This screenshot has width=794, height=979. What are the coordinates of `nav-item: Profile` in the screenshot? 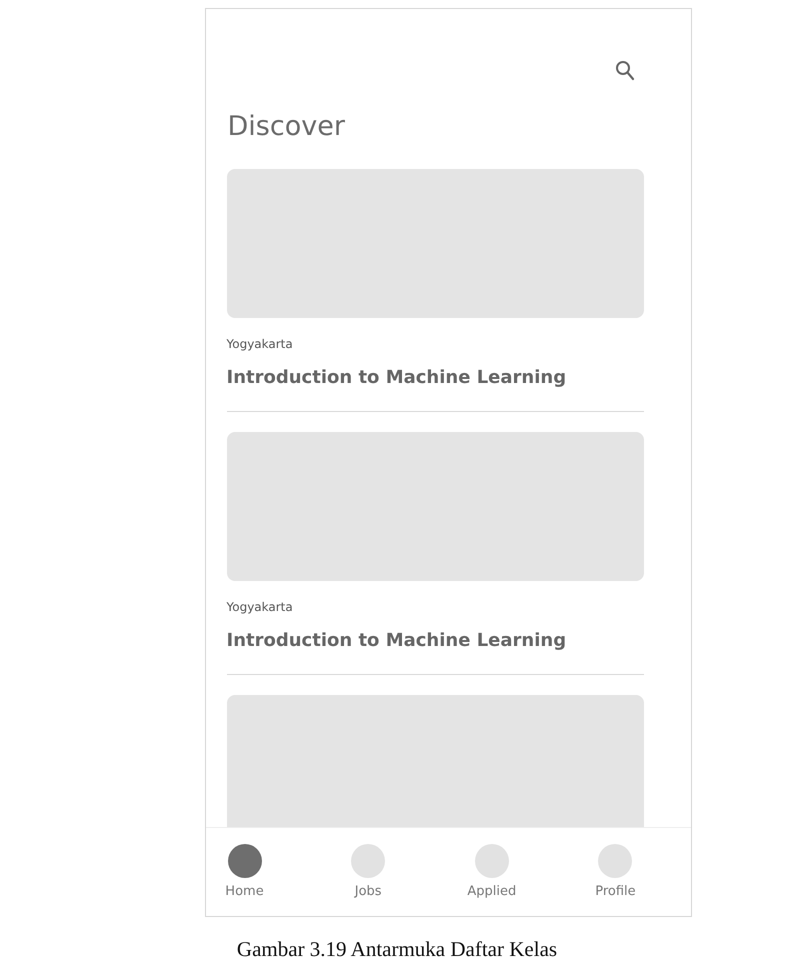 It's located at (615, 880).